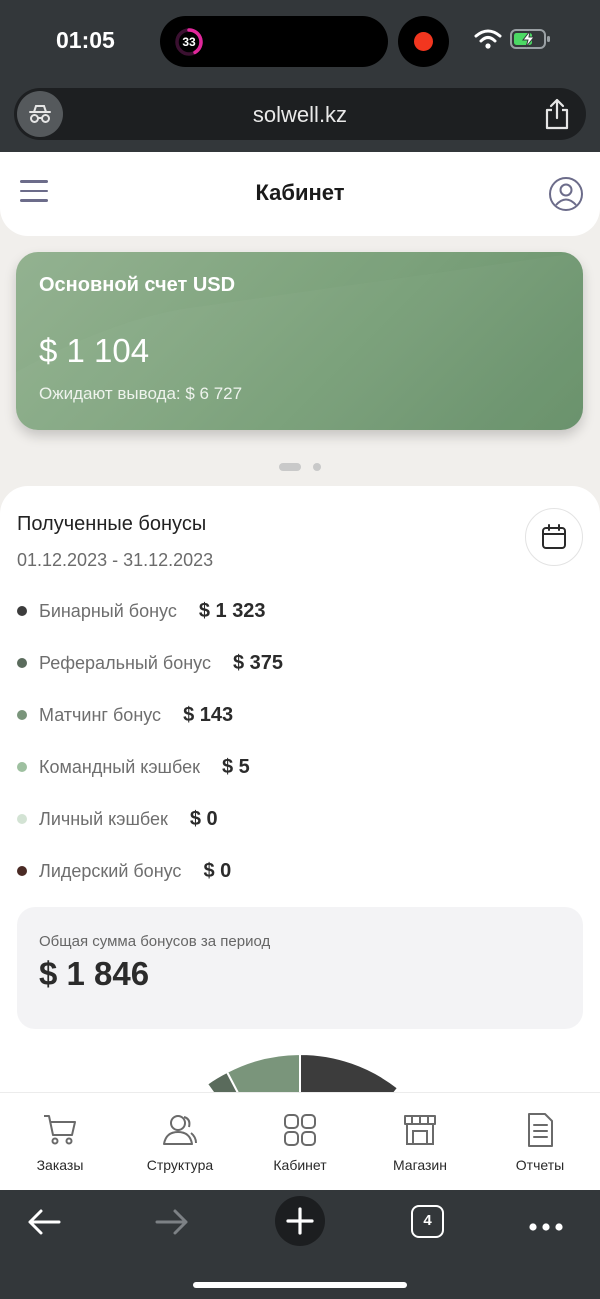 Image resolution: width=600 pixels, height=1299 pixels. What do you see at coordinates (300, 1130) in the screenshot?
I see `grid-icon` at bounding box center [300, 1130].